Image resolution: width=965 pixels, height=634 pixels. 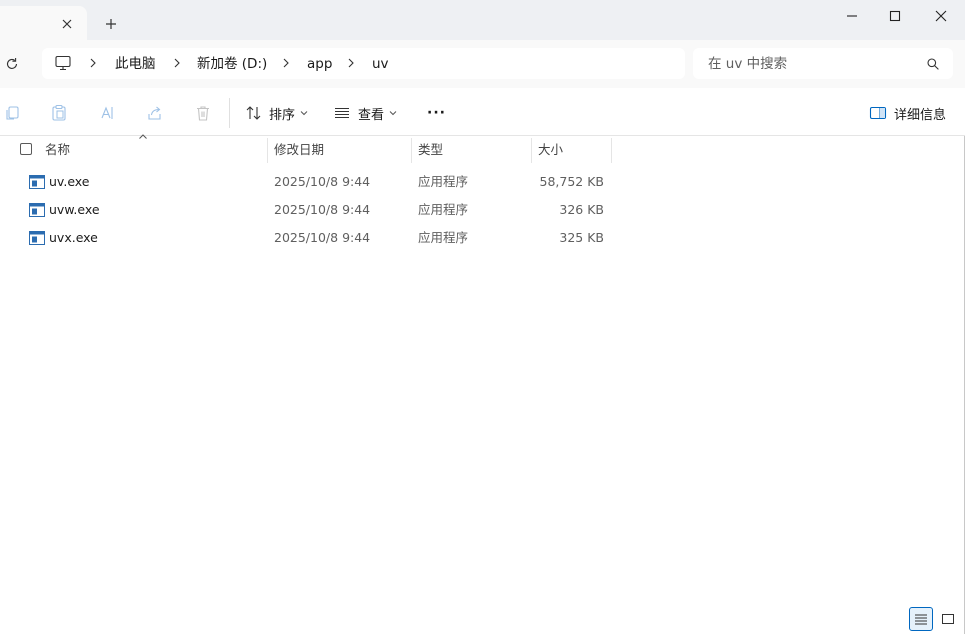 I want to click on details-pane-button: 详细信息, so click(x=907, y=113).